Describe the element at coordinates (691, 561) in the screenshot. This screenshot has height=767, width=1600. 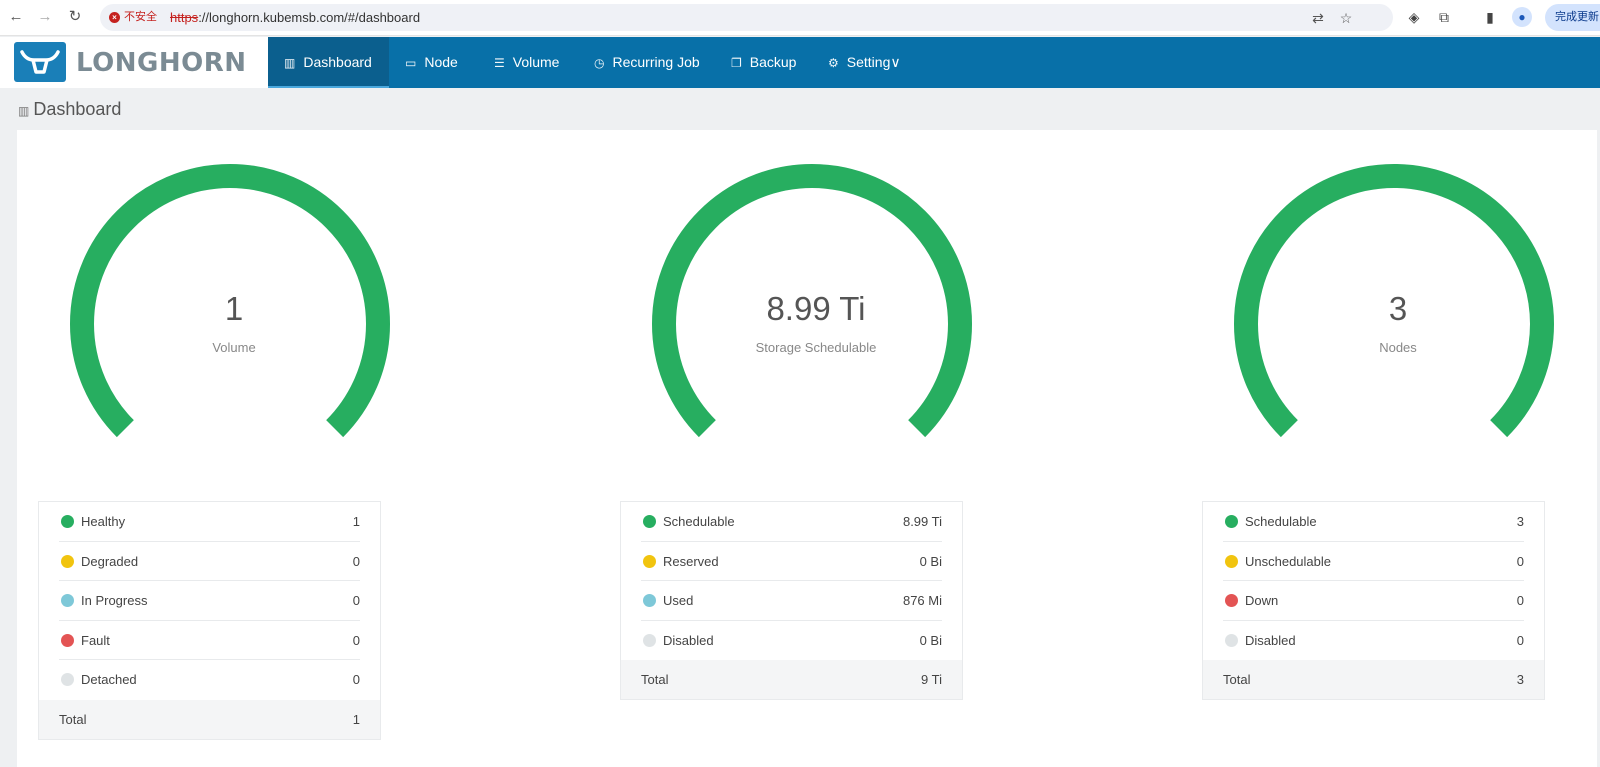
I see `stat-label: Reserved` at that location.